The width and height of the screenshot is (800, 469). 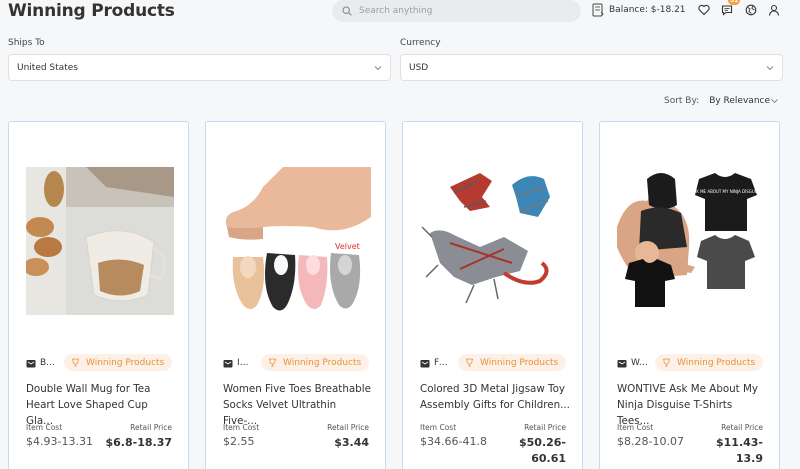 What do you see at coordinates (739, 450) in the screenshot?
I see `retail-price-value: $11.43-13.9` at bounding box center [739, 450].